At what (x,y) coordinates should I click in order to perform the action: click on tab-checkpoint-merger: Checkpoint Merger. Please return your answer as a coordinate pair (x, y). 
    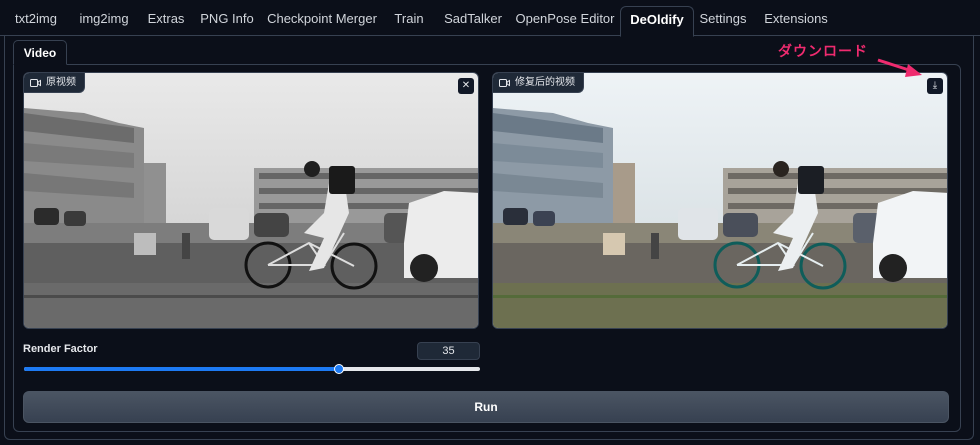
    Looking at the image, I should click on (322, 19).